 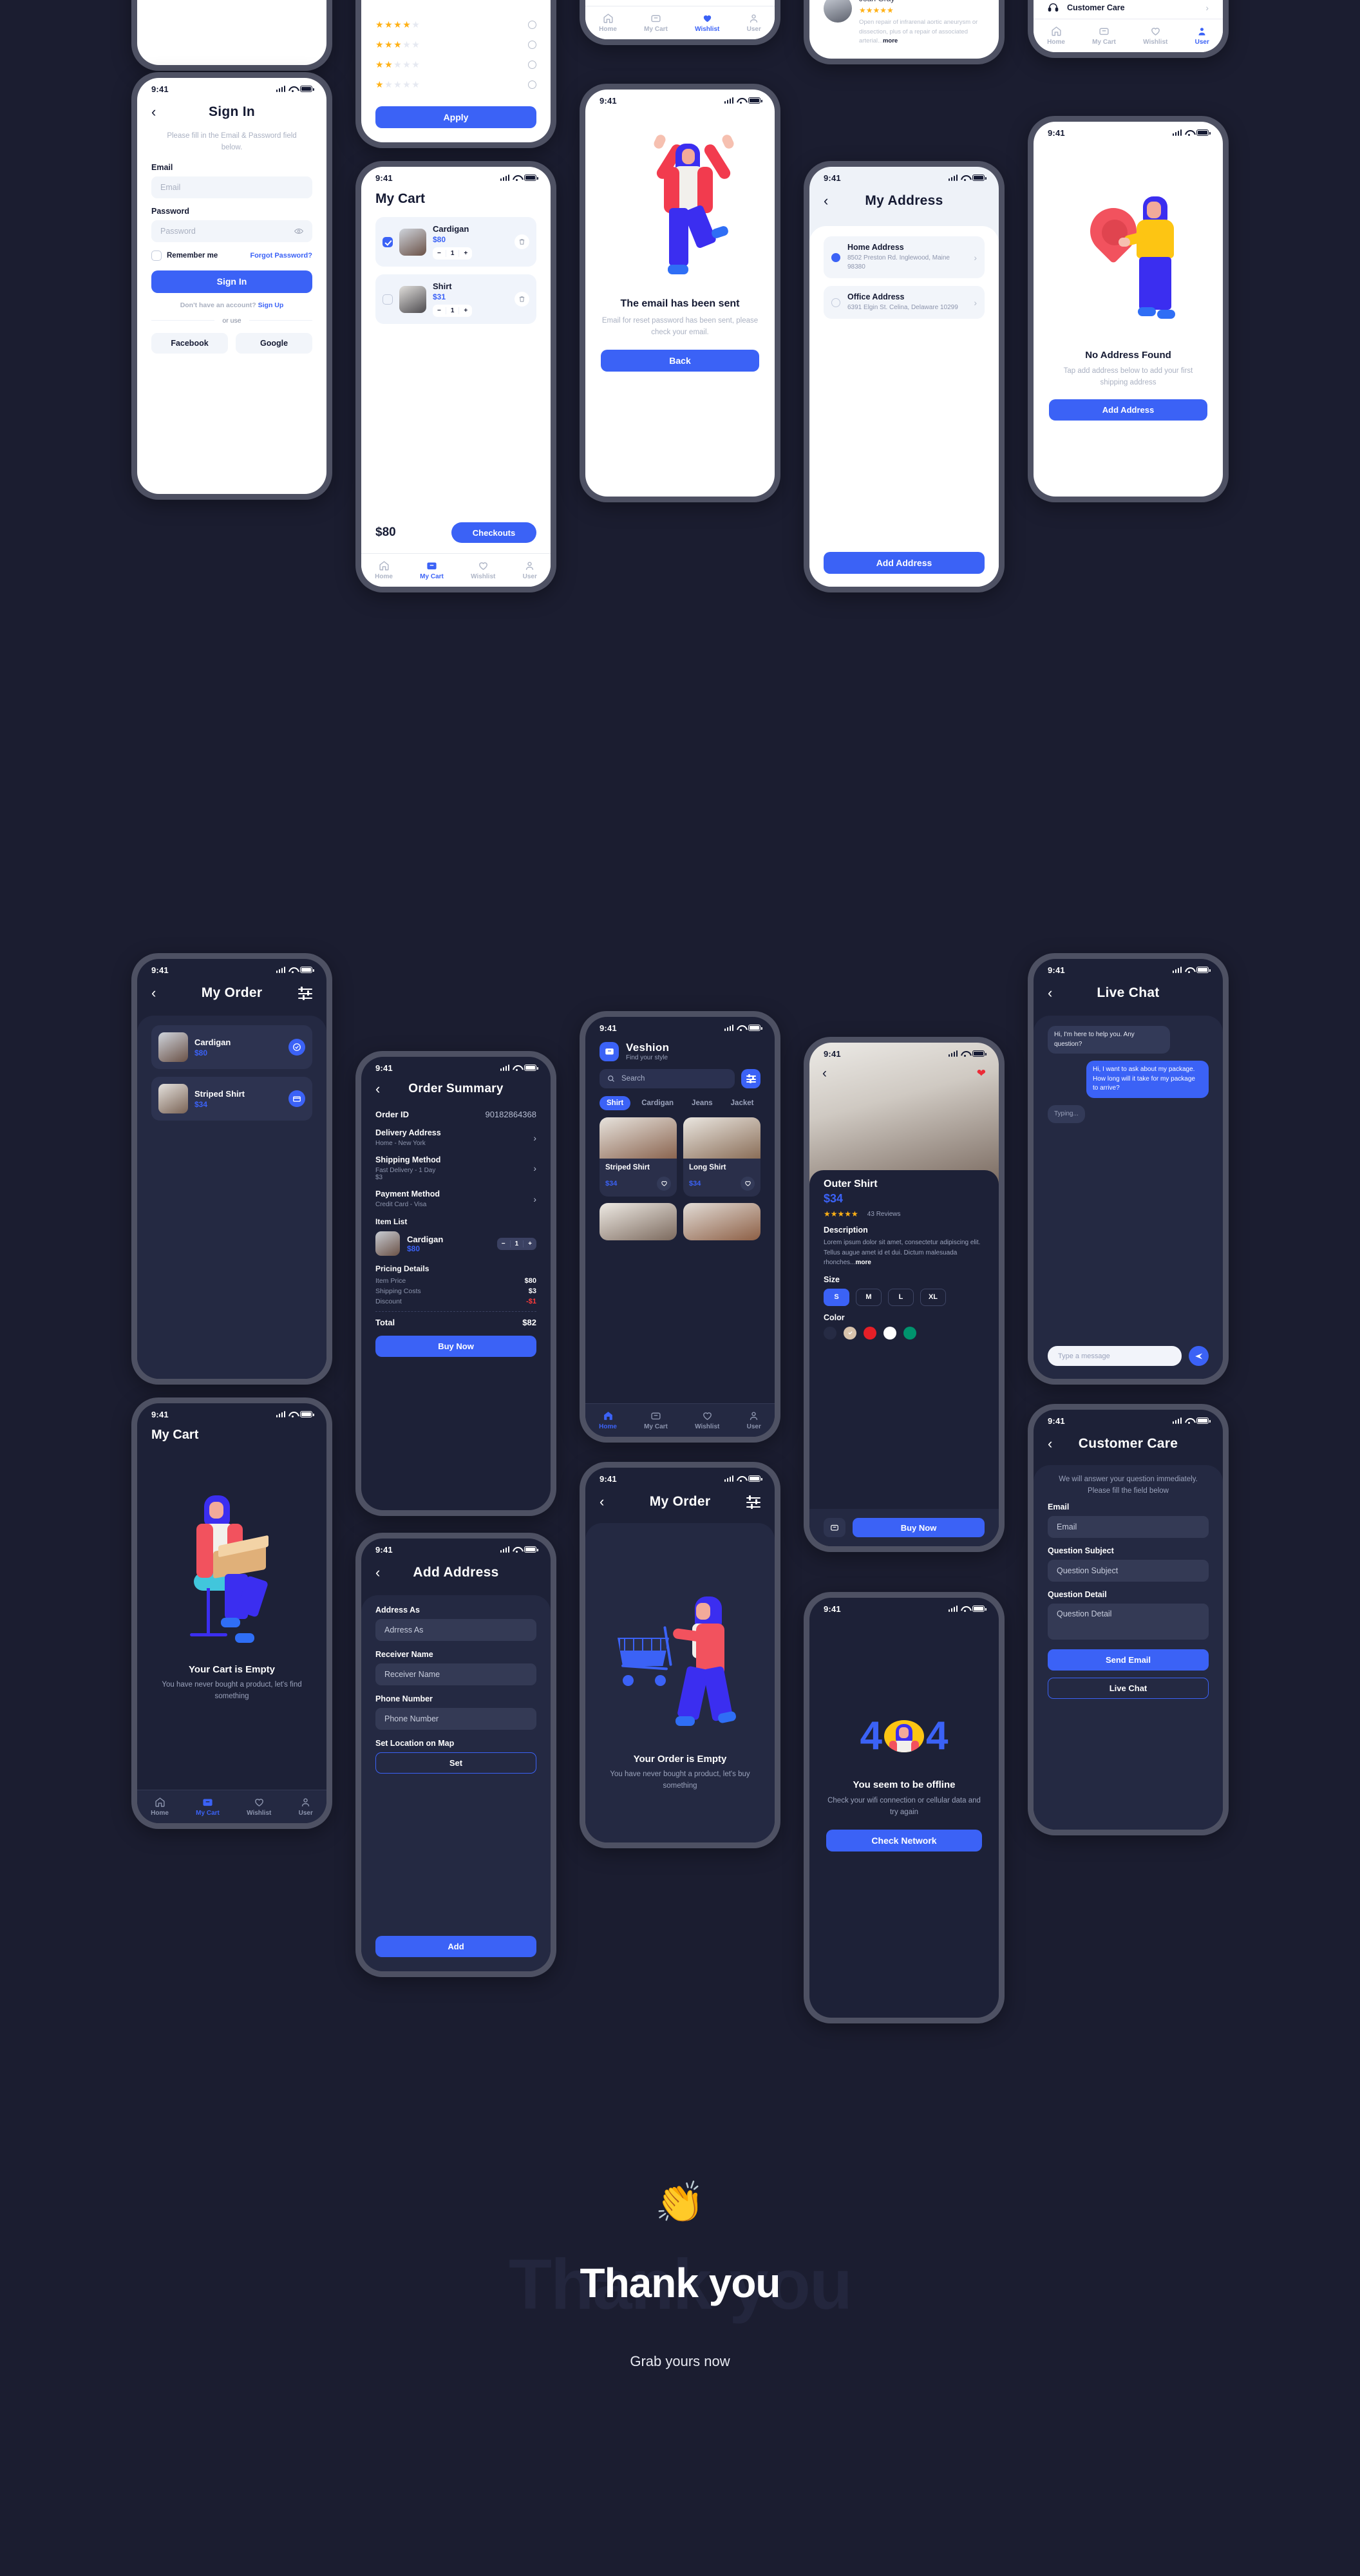 What do you see at coordinates (1128, 1622) in the screenshot?
I see `detail-field: Question Detail` at bounding box center [1128, 1622].